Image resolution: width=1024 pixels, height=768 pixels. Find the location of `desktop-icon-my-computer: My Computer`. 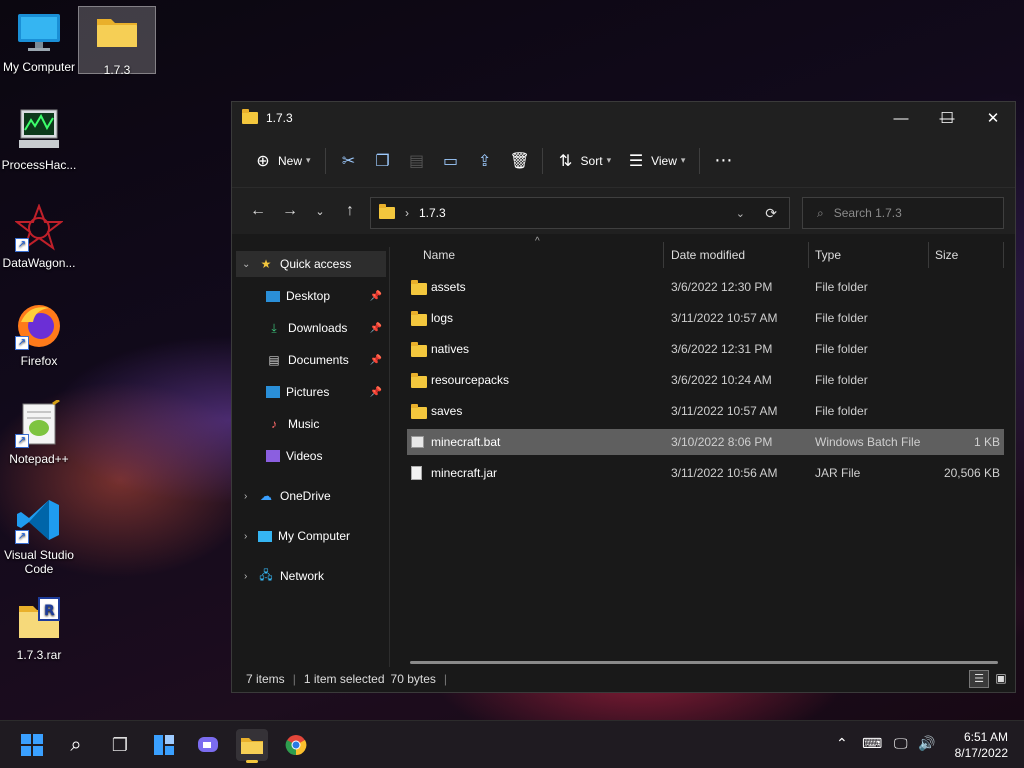

desktop-icon-my-computer: My Computer is located at coordinates (39, 41).